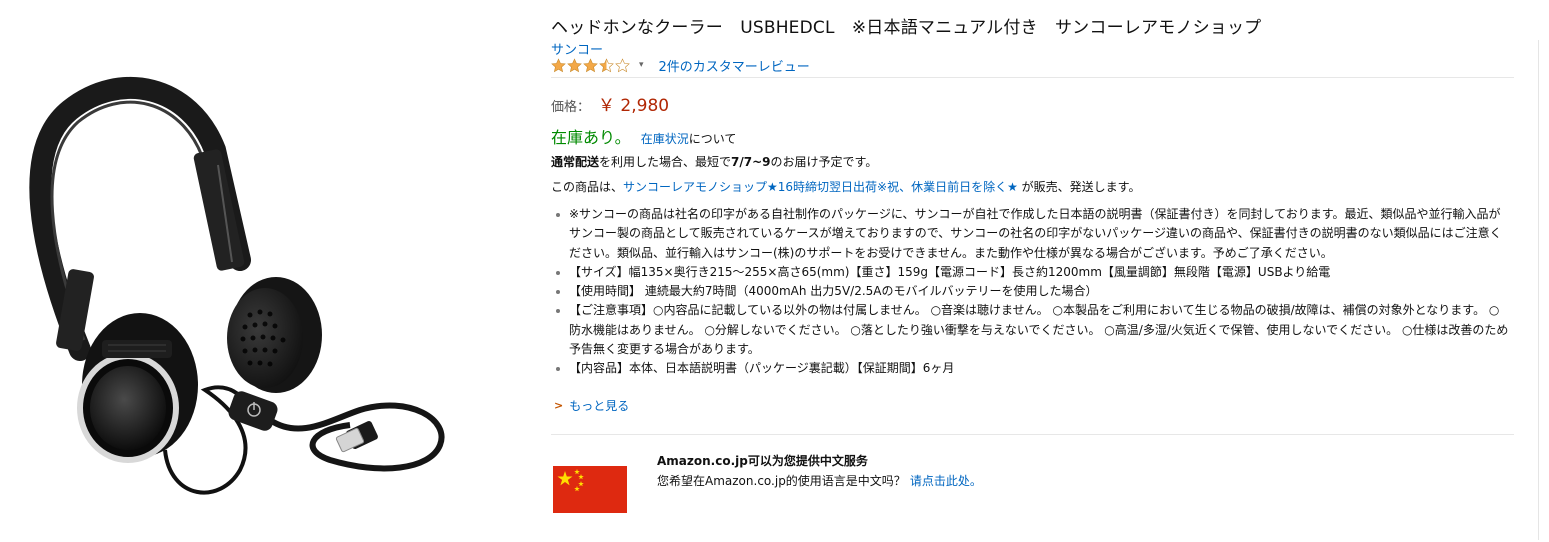  Describe the element at coordinates (820, 187) in the screenshot. I see `seller-link: サンコーレアモノショップ★16時締切翌日出荷※祝、休業日前日を除く★` at that location.